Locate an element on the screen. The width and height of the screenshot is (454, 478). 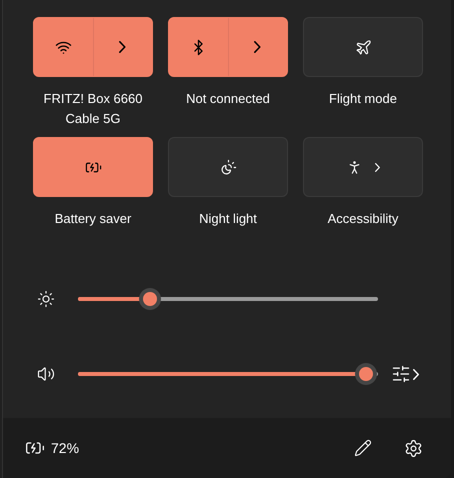
speaker-icon is located at coordinates (45, 374).